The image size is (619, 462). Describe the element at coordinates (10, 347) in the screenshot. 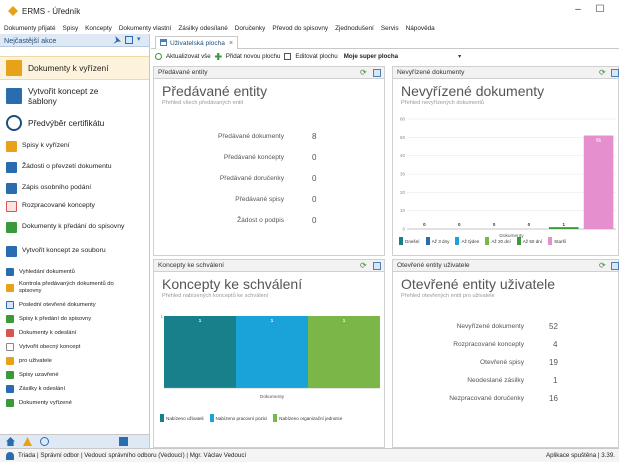

I see `new-doc-icon` at that location.